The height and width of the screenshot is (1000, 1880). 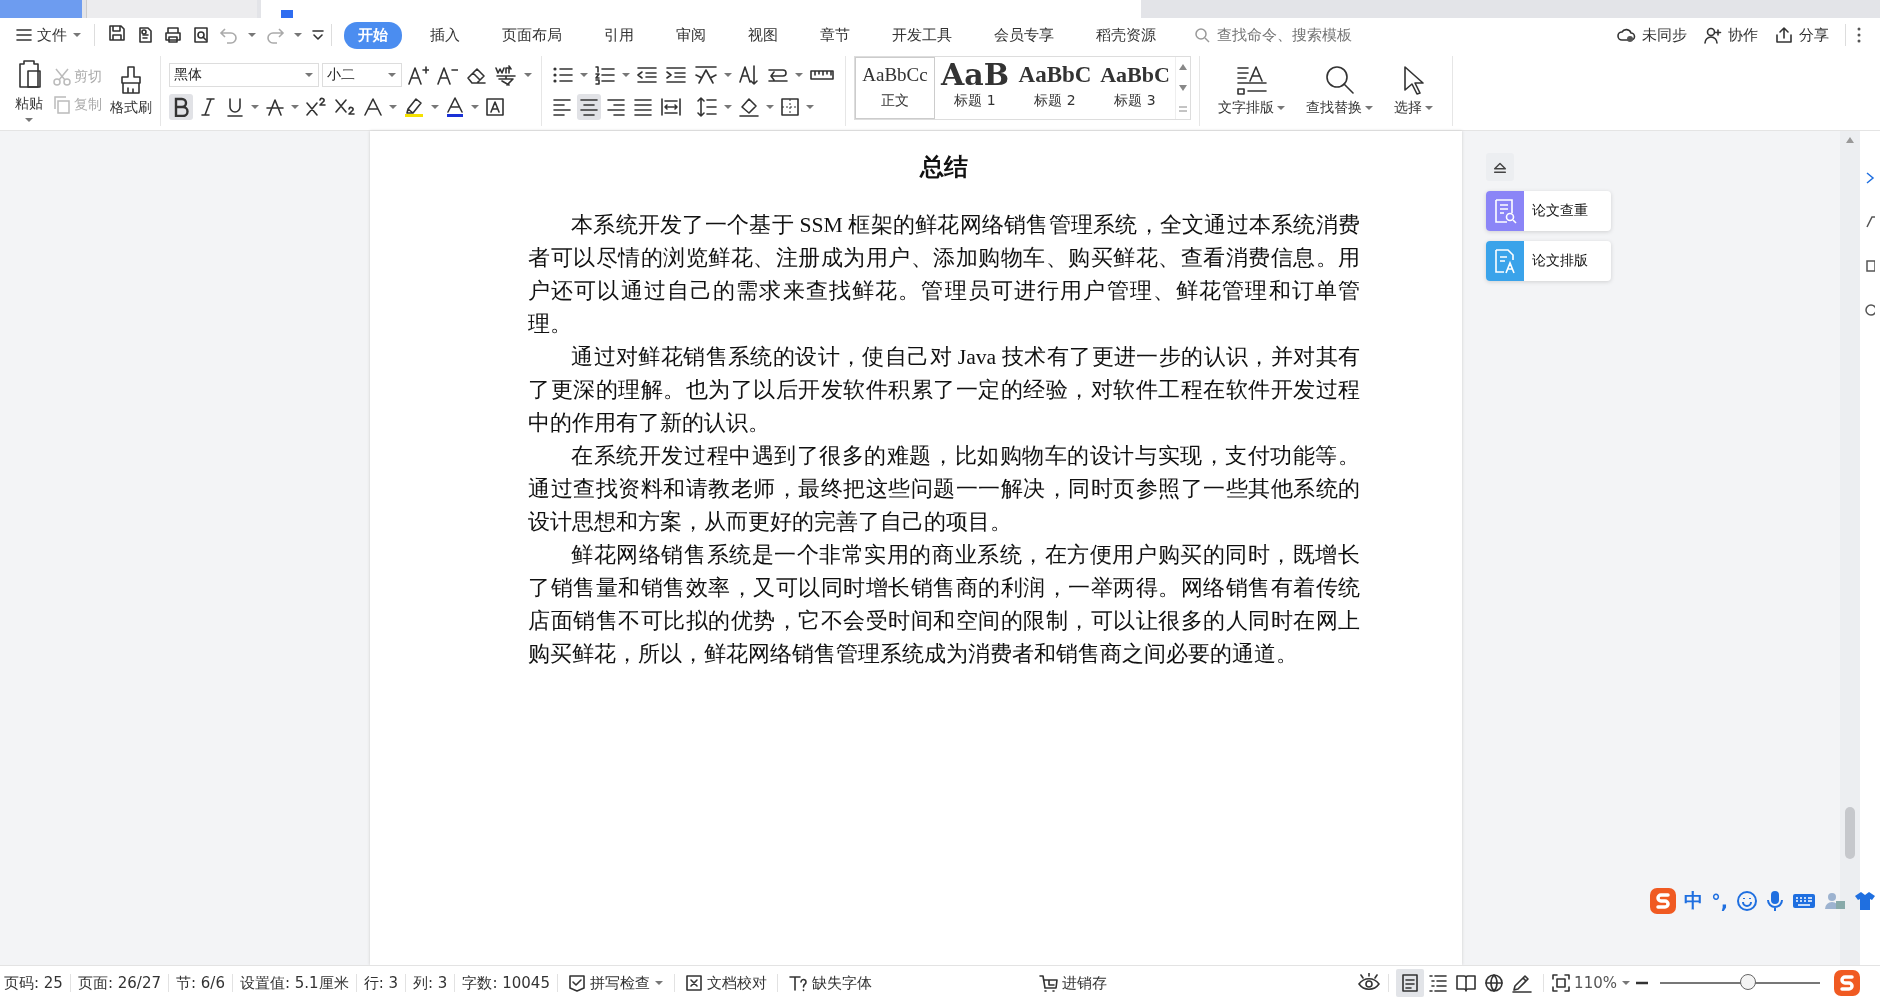 I want to click on outline-view-icon, so click(x=1438, y=983).